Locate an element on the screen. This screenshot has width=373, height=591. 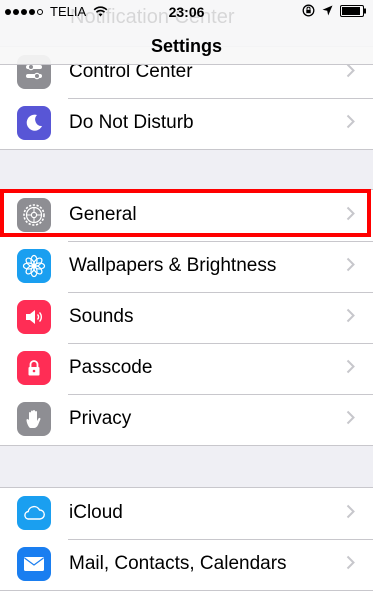
gear-icon is located at coordinates (34, 215).